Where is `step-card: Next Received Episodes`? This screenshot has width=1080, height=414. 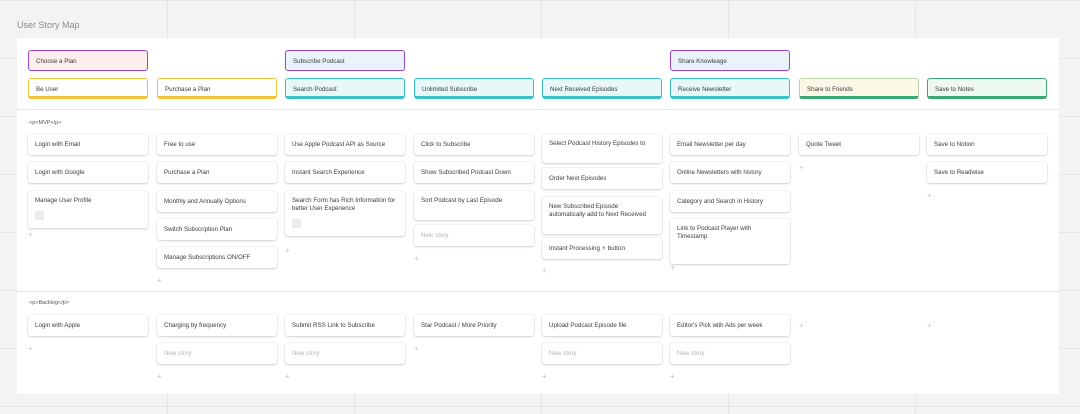 step-card: Next Received Episodes is located at coordinates (602, 88).